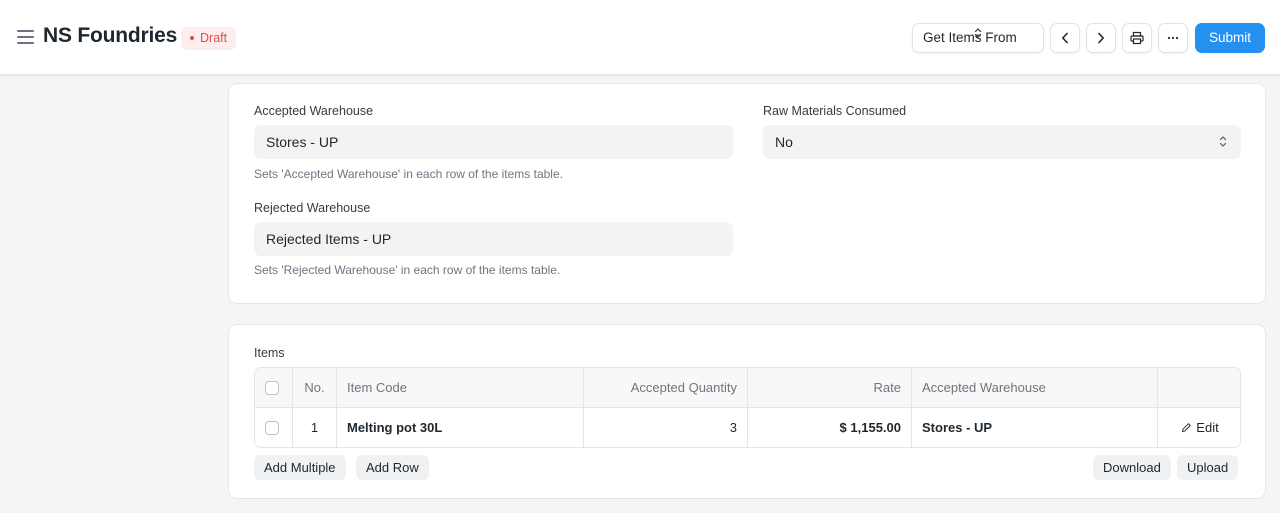 The height and width of the screenshot is (513, 1280). What do you see at coordinates (1035, 388) in the screenshot?
I see `column-header-accepted-warehouse: Accepted Warehouse` at bounding box center [1035, 388].